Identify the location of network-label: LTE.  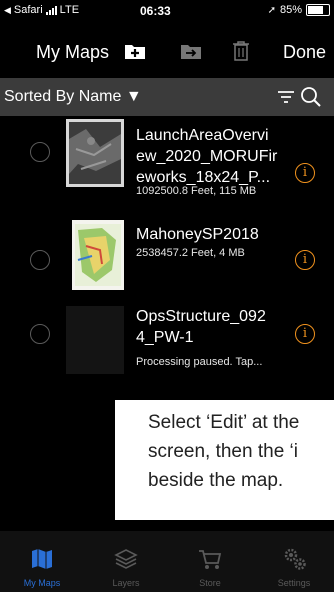
(69, 10).